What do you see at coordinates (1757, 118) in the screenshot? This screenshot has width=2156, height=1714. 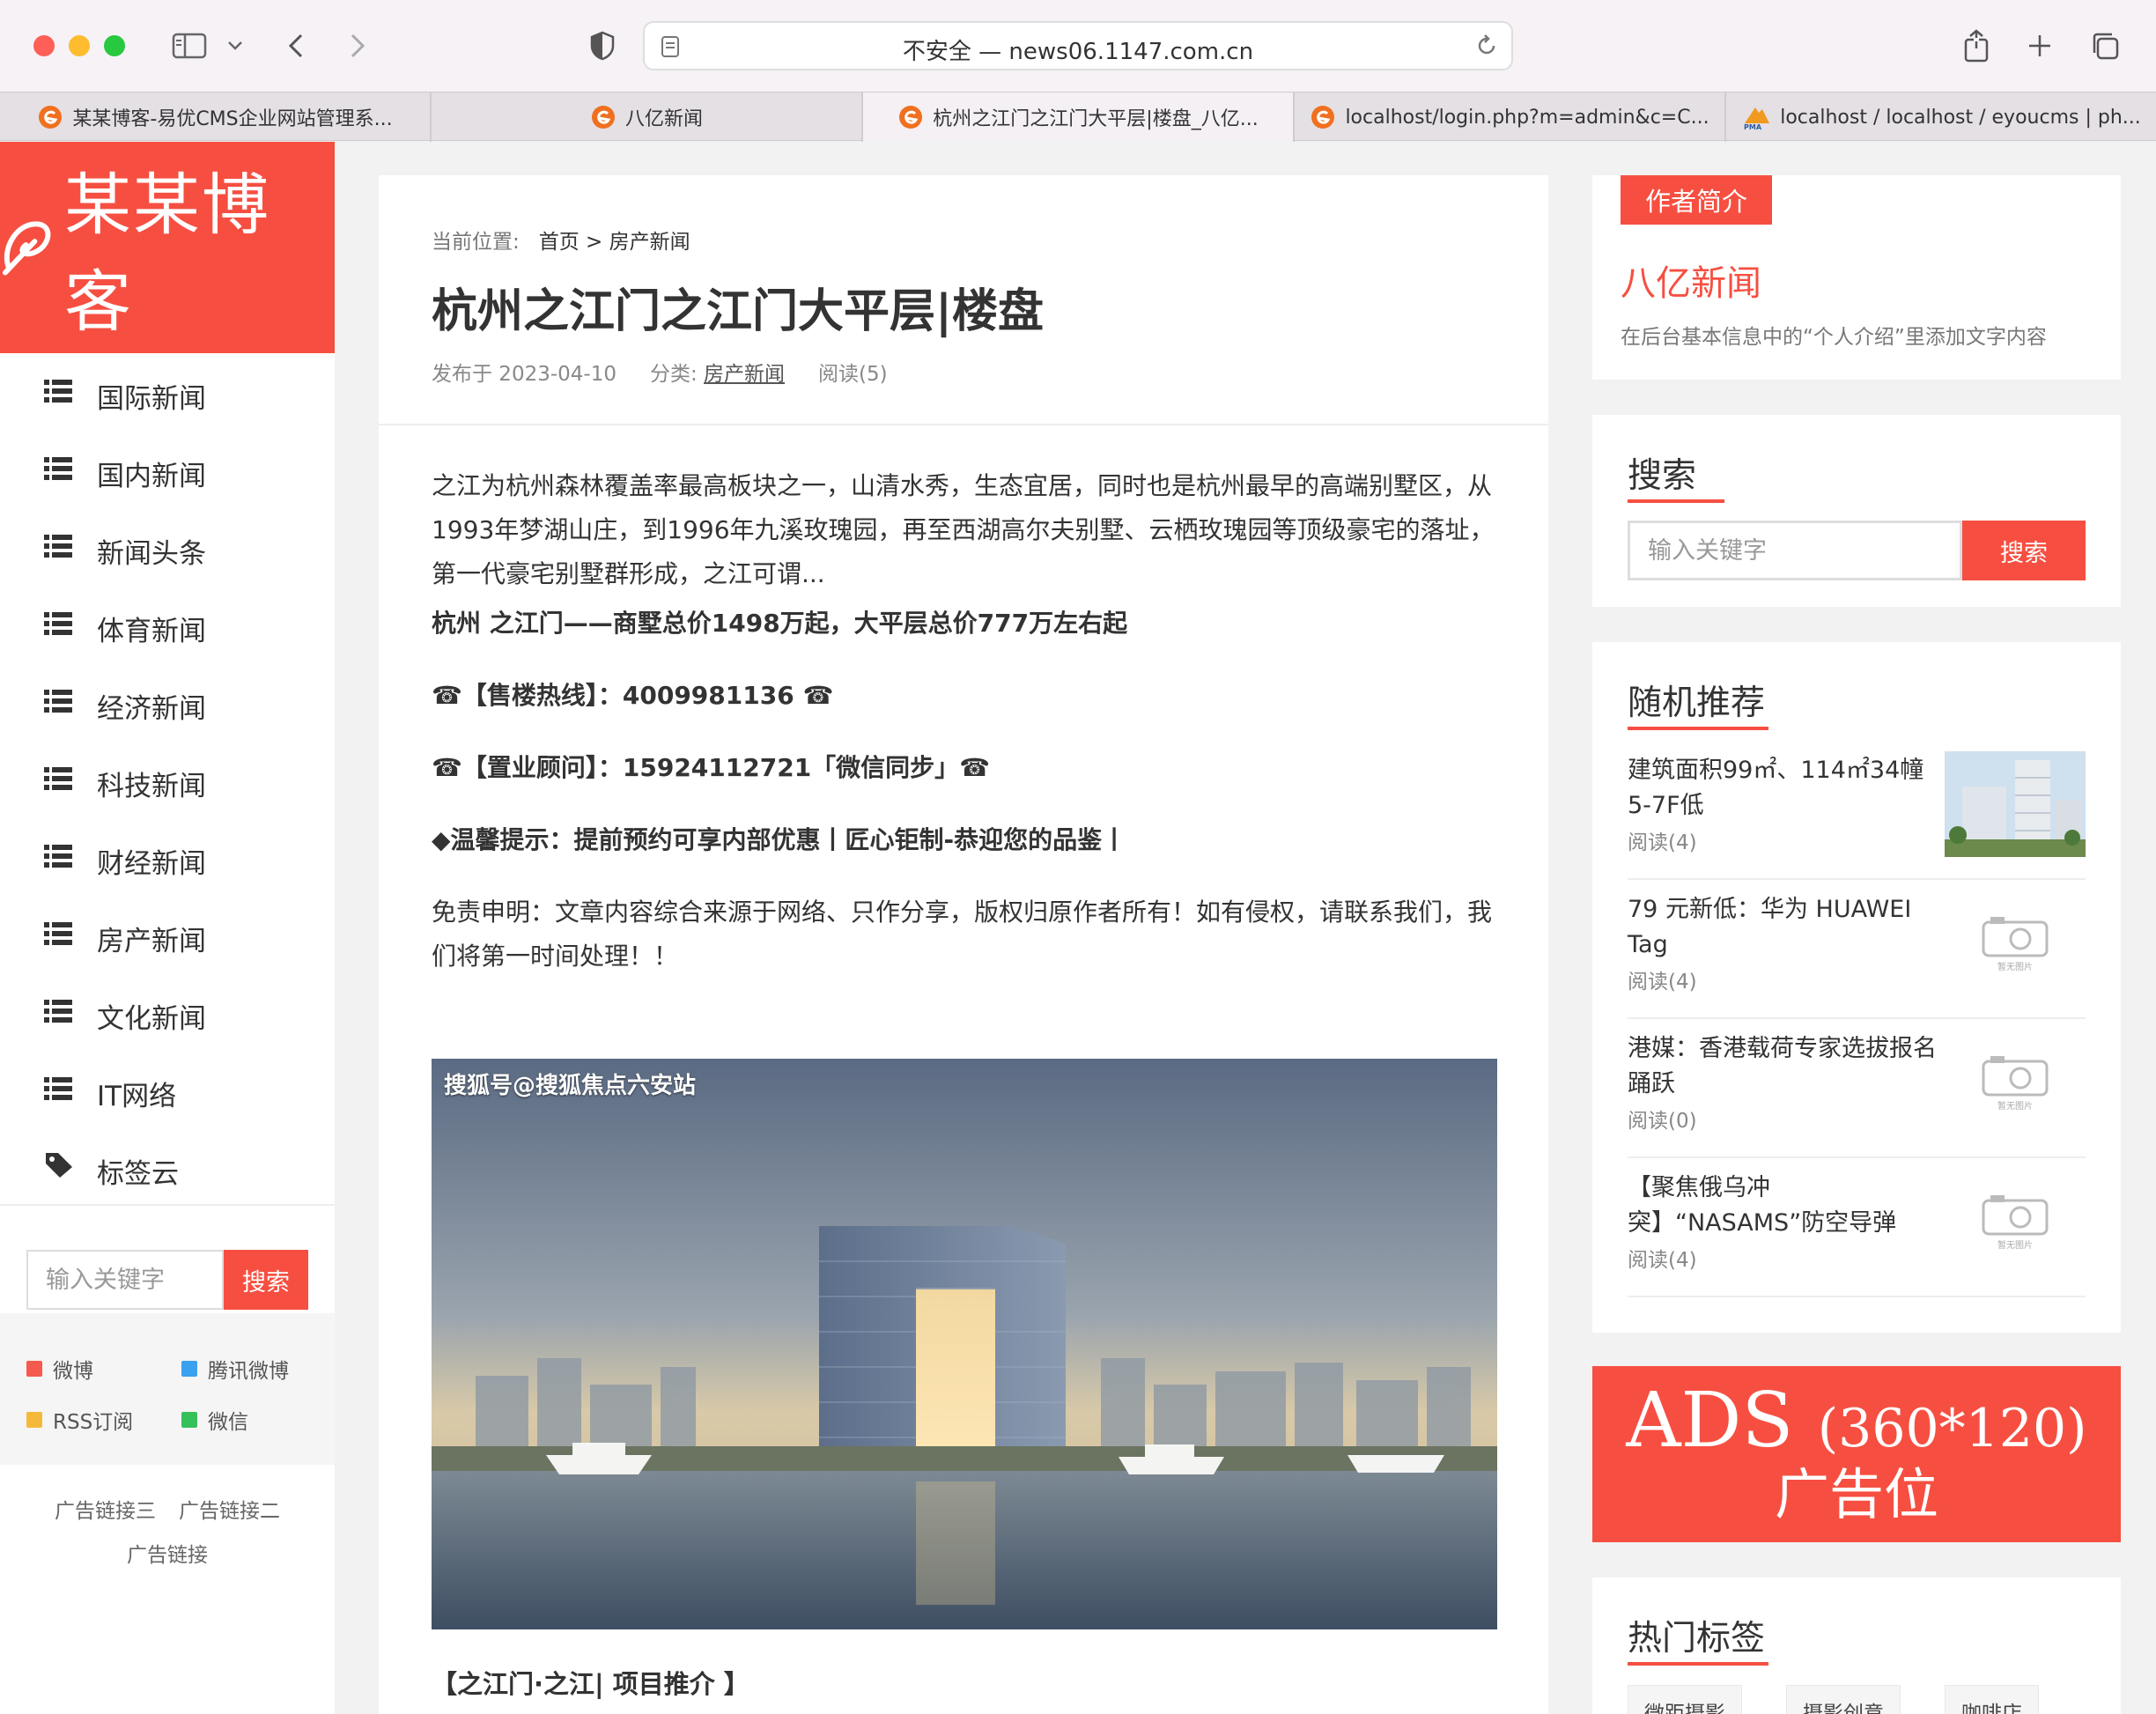 I see `phpmyadmin-favicon-icon: PMA` at bounding box center [1757, 118].